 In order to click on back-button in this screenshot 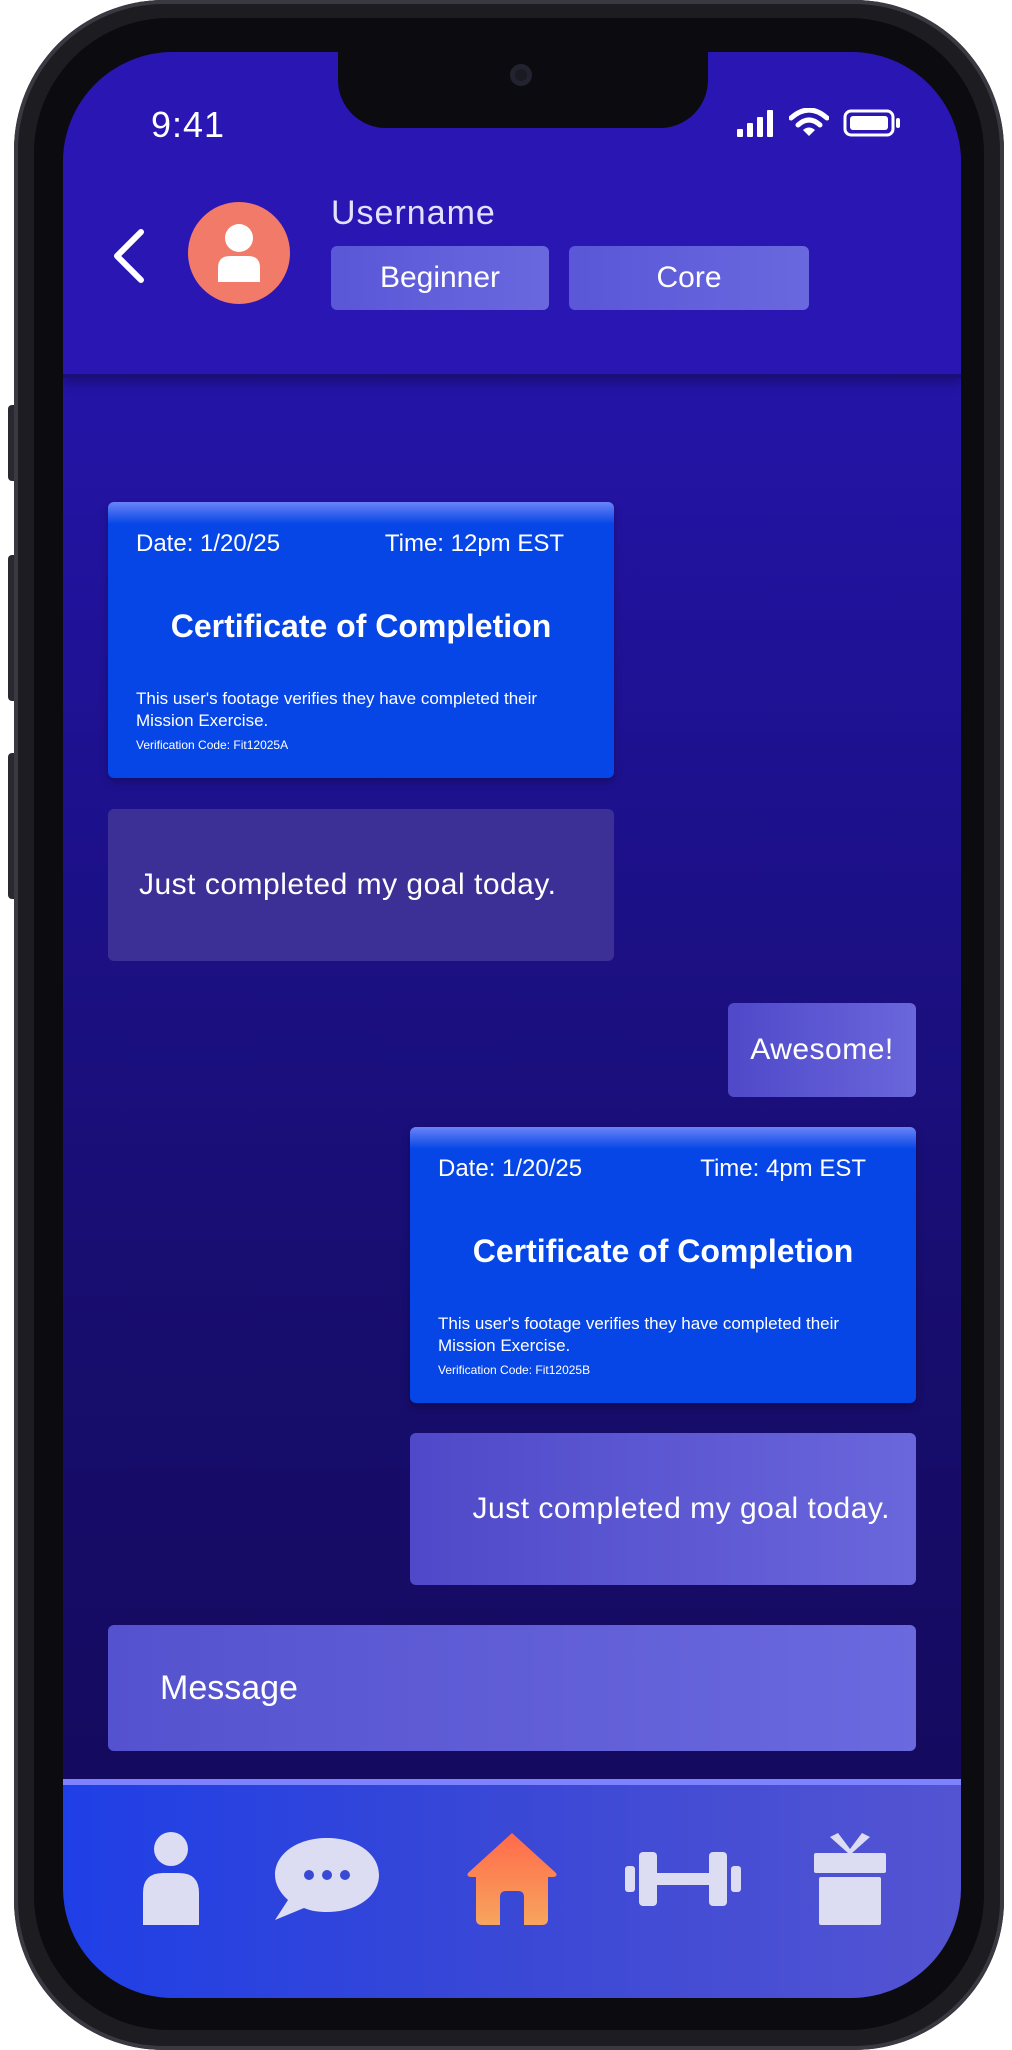, I will do `click(130, 256)`.